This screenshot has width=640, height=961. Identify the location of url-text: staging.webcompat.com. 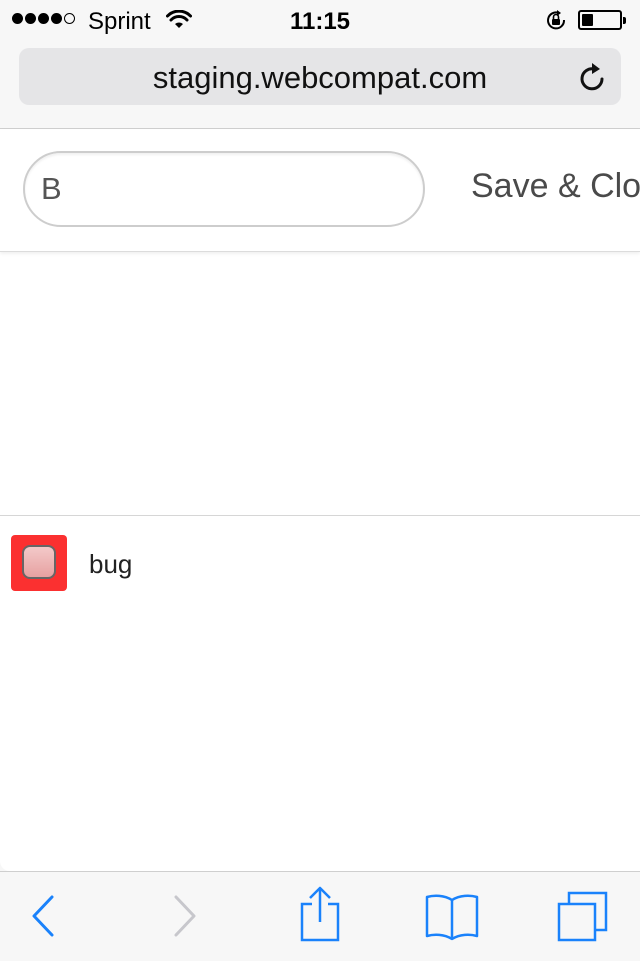
(320, 78).